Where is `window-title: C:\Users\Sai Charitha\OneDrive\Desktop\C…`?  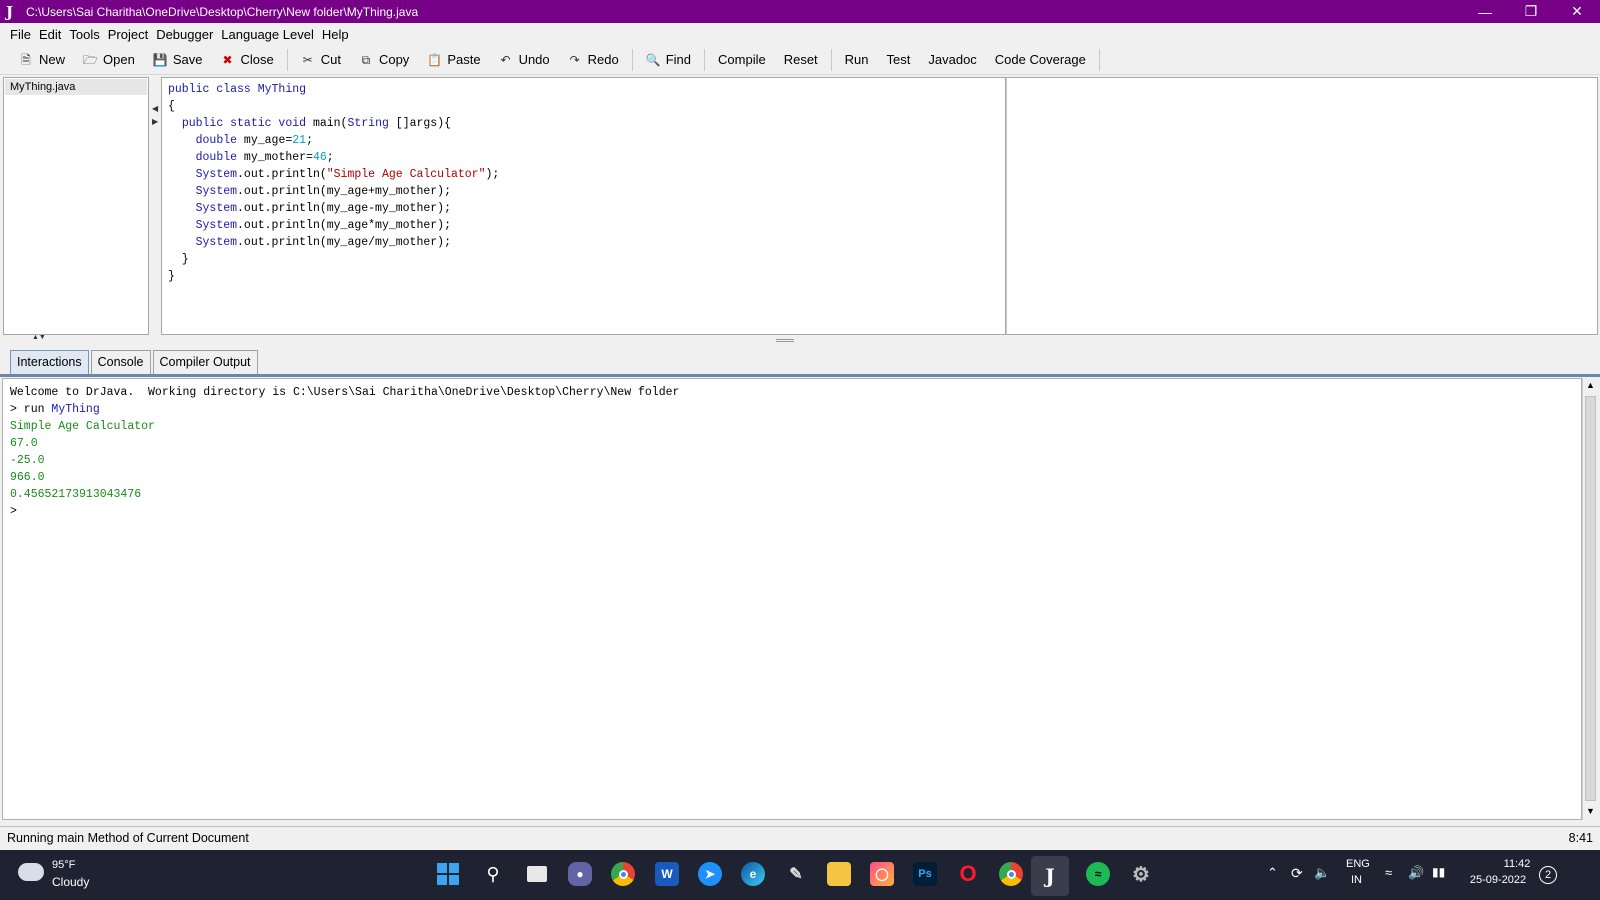 window-title: C:\Users\Sai Charitha\OneDrive\Desktop\C… is located at coordinates (222, 11).